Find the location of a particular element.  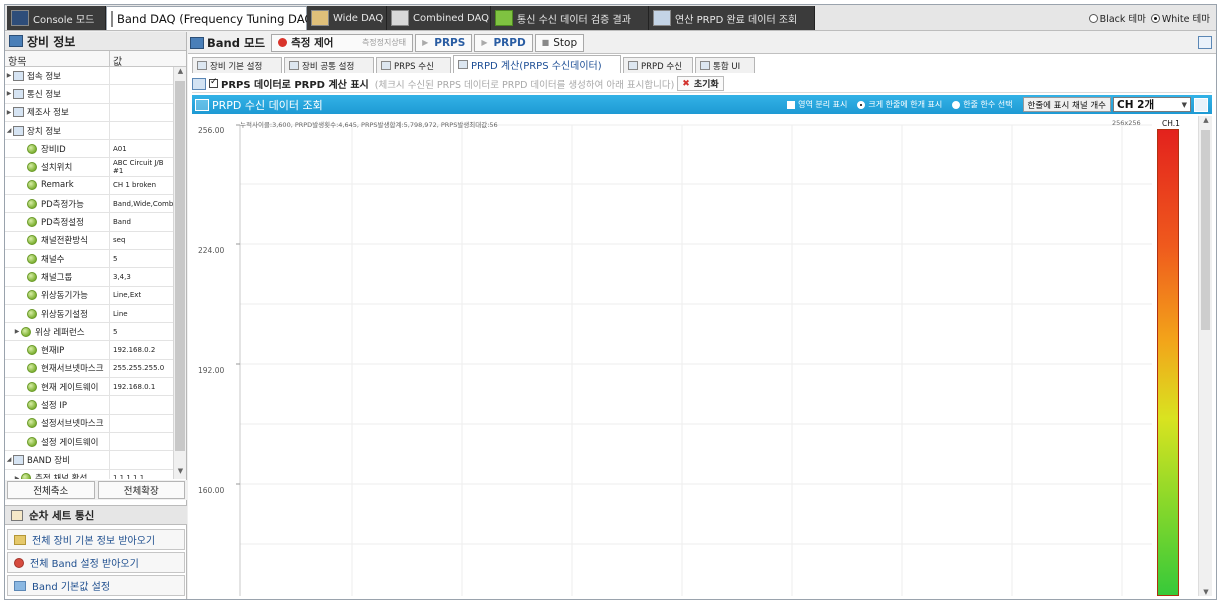

prpd-calc-checkbox is located at coordinates (213, 82).